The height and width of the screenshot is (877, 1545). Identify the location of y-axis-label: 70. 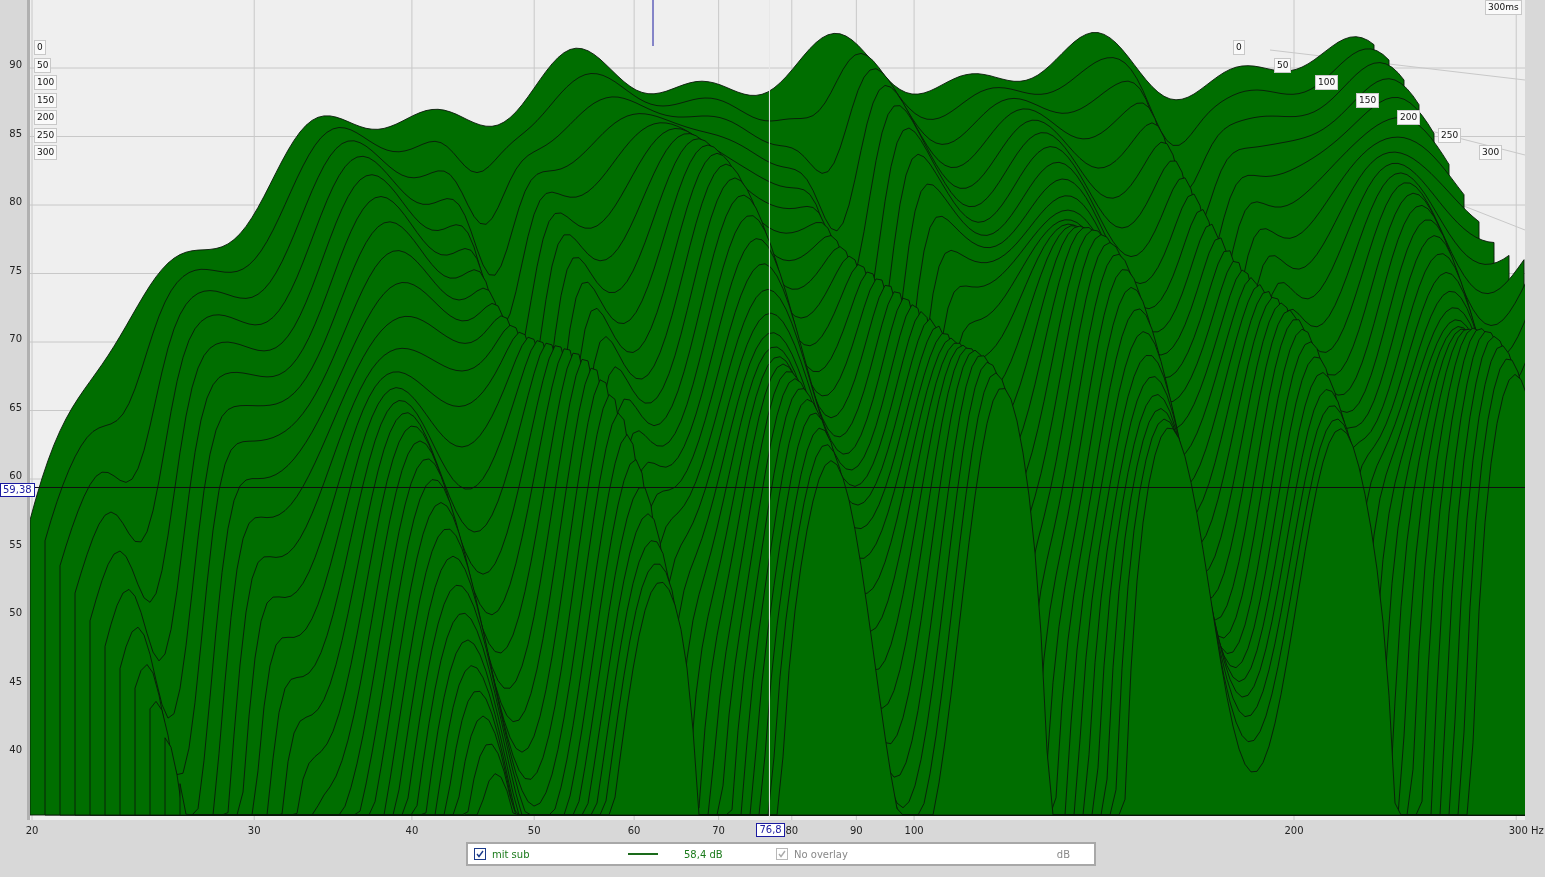
(15, 339).